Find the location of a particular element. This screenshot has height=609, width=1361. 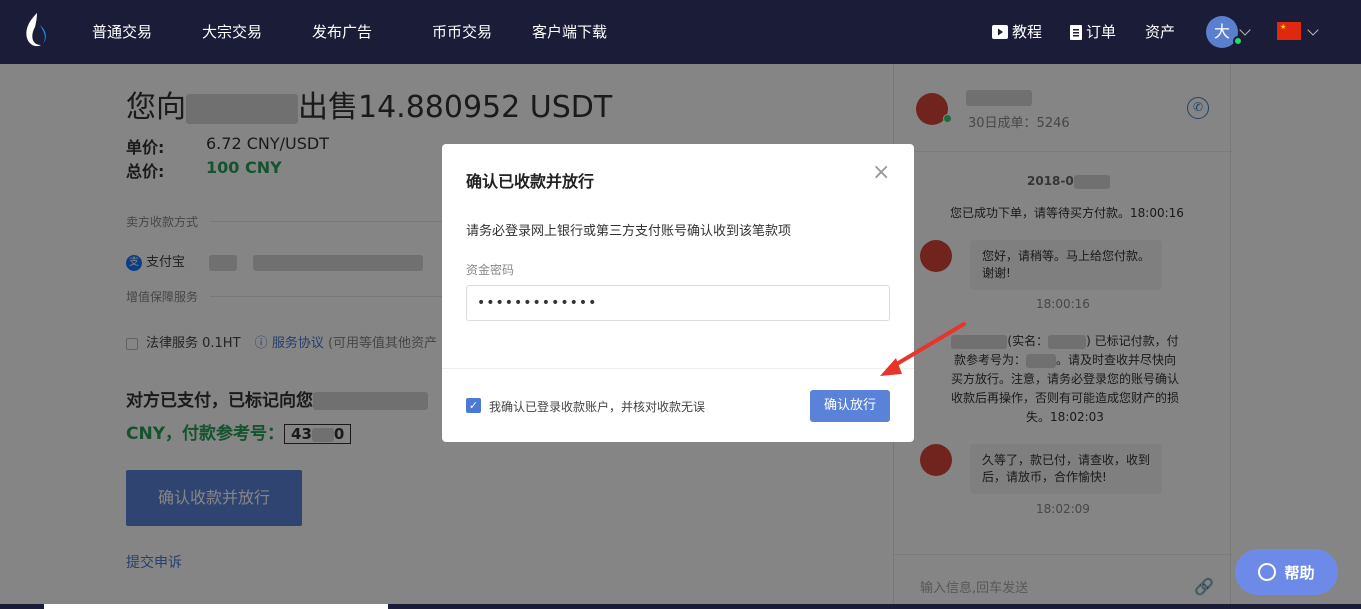

nav-tutorial: 教程 is located at coordinates (1017, 32).